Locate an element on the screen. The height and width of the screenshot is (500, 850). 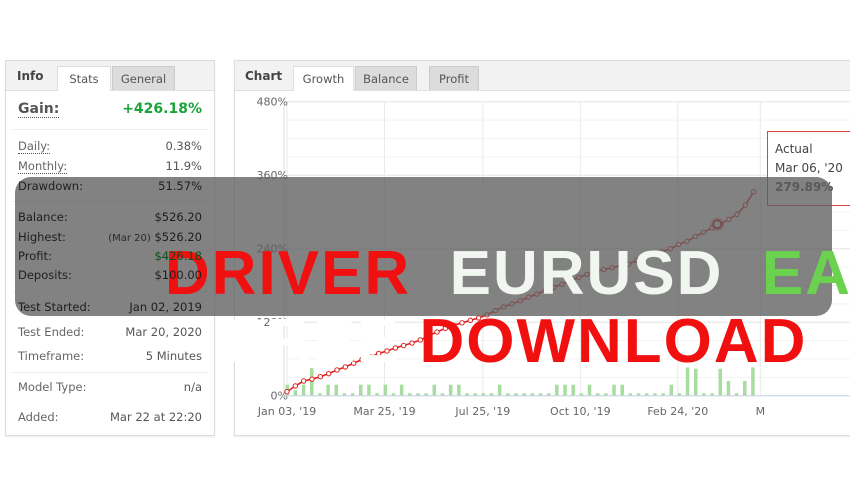
y-tick-label: 480% is located at coordinates (272, 102).